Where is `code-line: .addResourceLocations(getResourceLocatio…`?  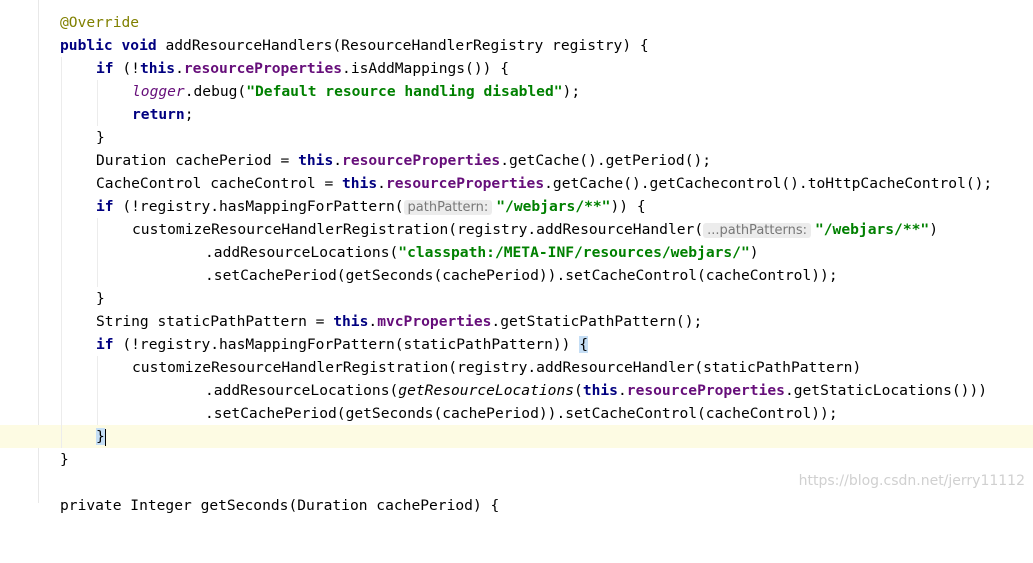
code-line: .addResourceLocations(getResourceLocatio… is located at coordinates (516, 390).